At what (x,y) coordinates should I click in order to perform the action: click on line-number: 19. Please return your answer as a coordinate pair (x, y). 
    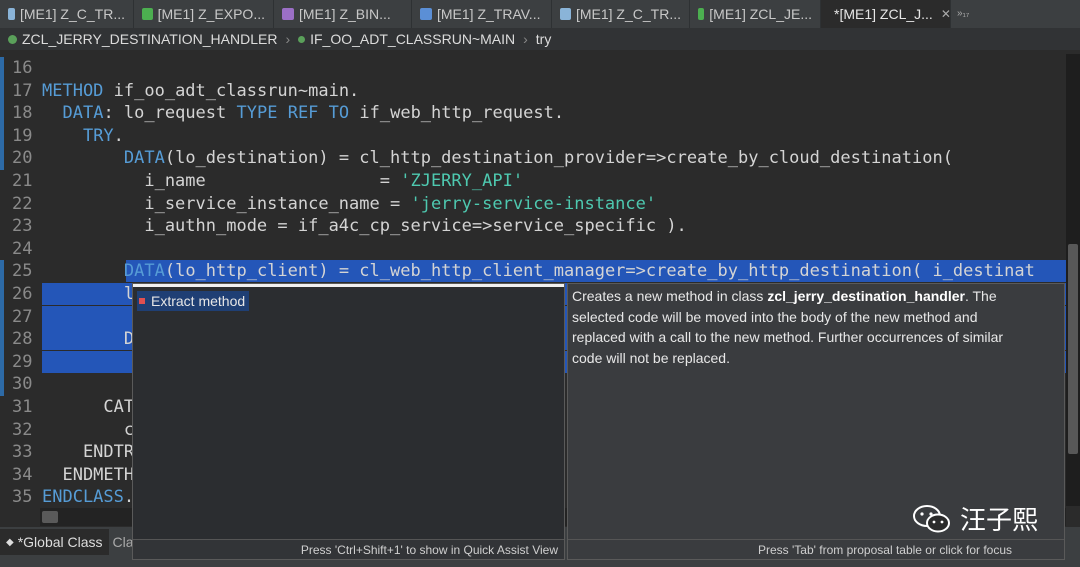
    Looking at the image, I should click on (22, 135).